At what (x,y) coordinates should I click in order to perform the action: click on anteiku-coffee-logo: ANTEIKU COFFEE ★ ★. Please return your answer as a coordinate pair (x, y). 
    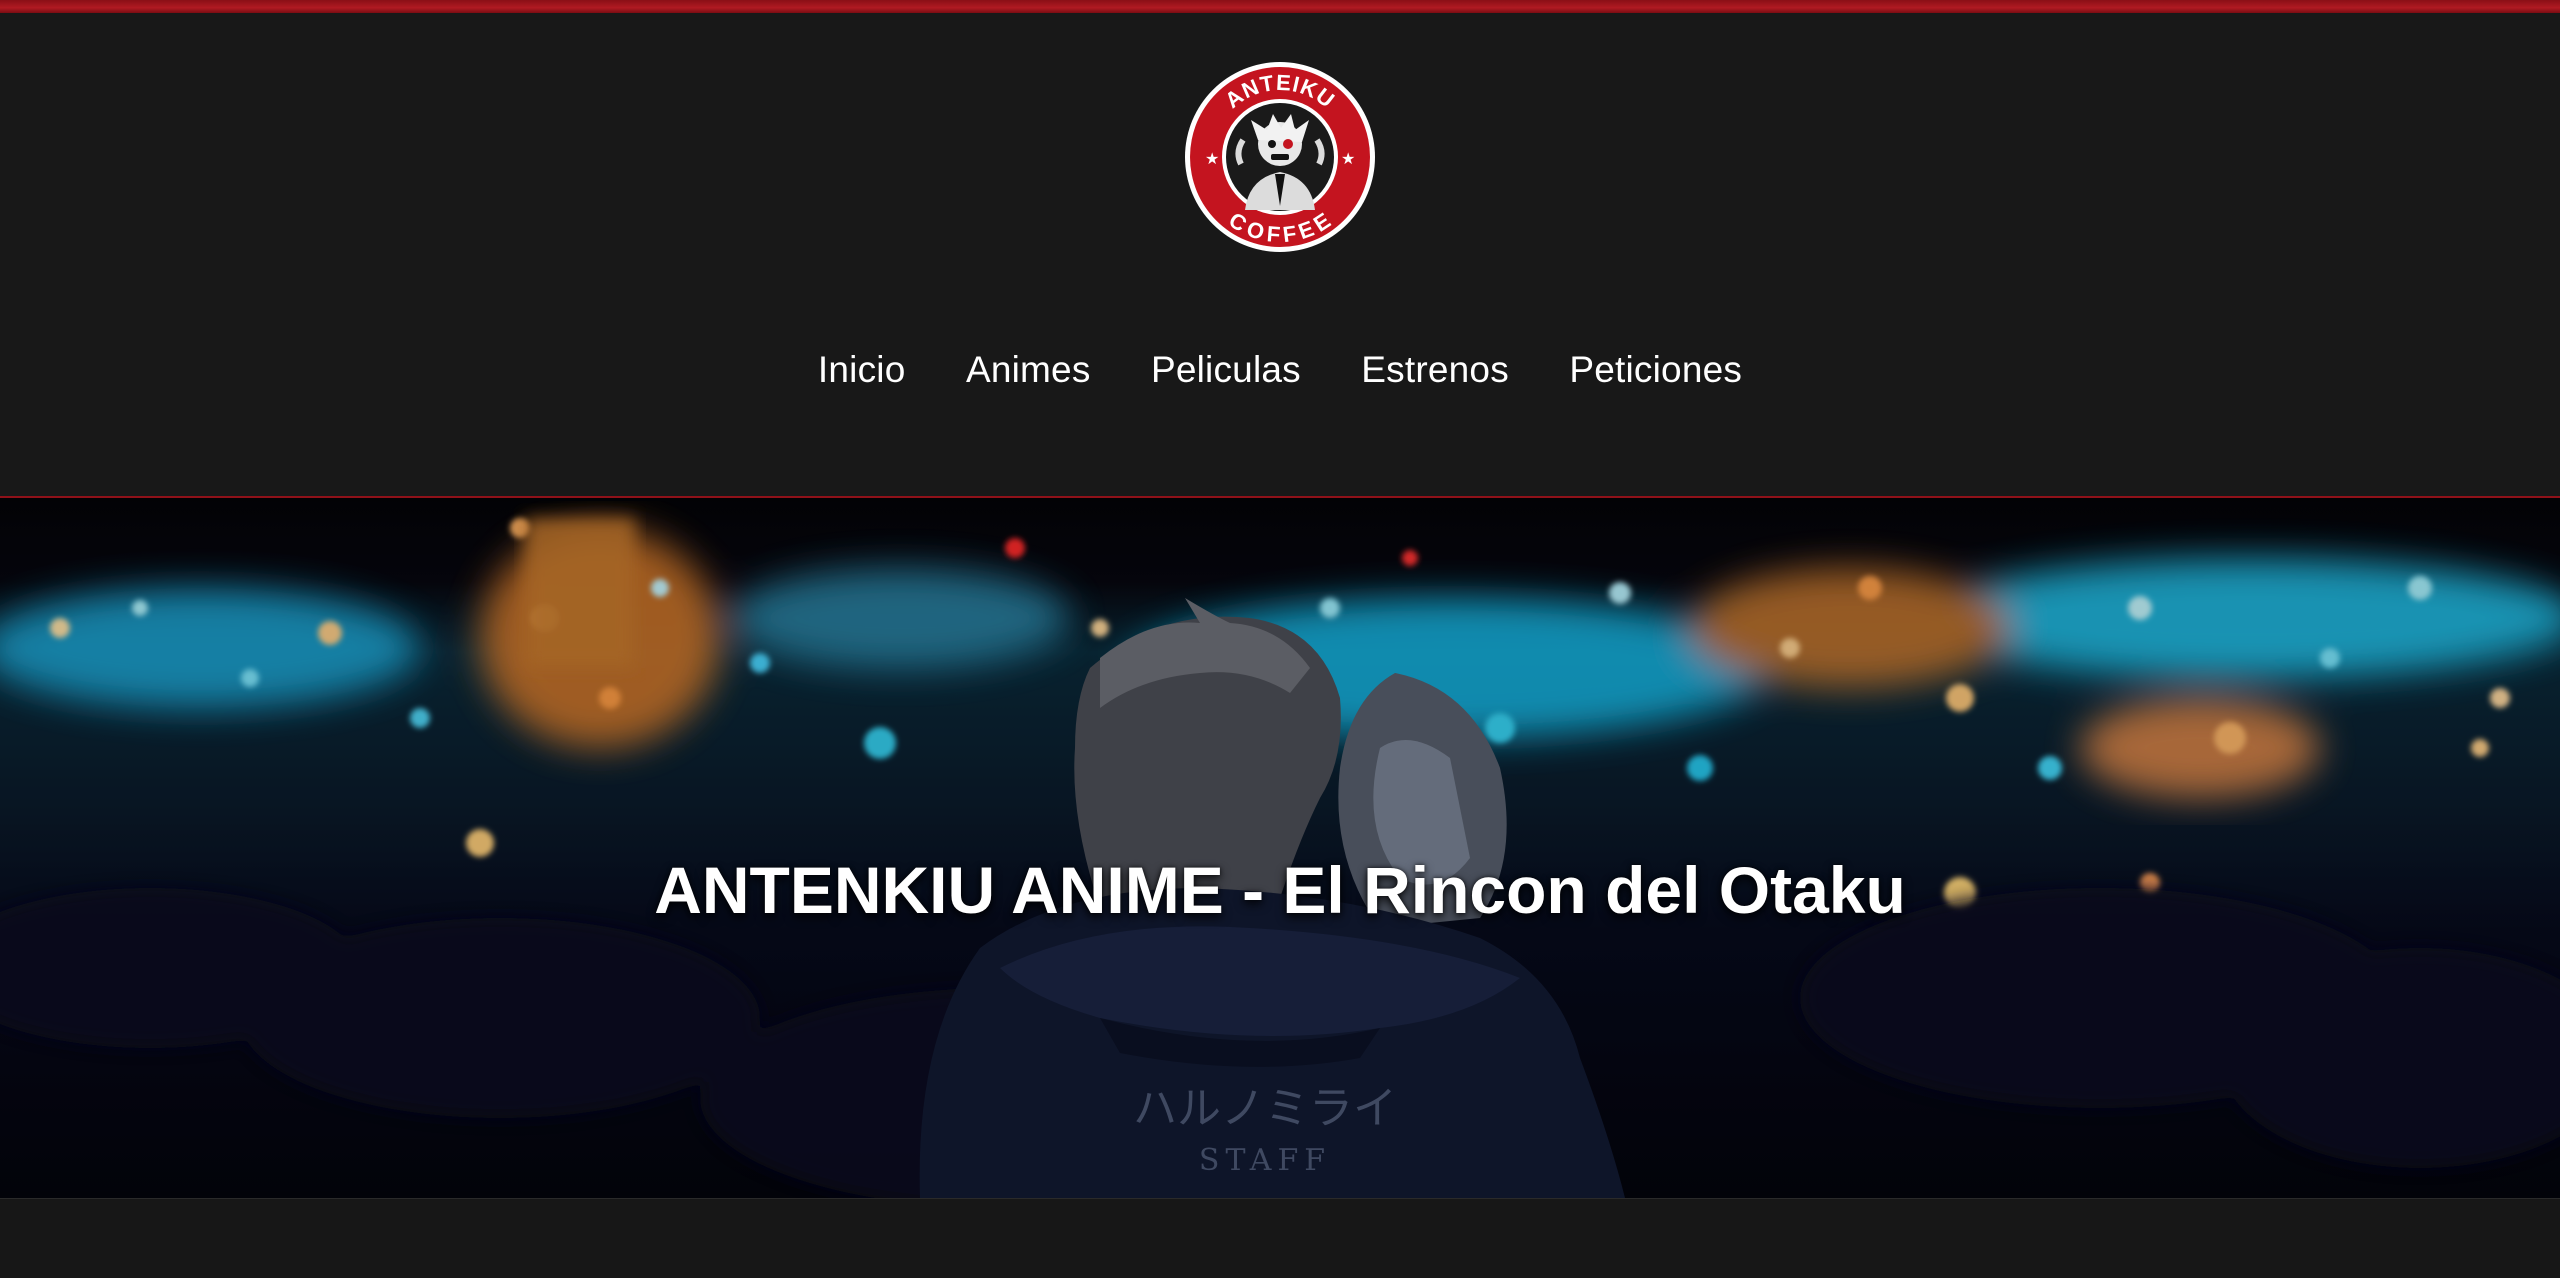
    Looking at the image, I should click on (1280, 157).